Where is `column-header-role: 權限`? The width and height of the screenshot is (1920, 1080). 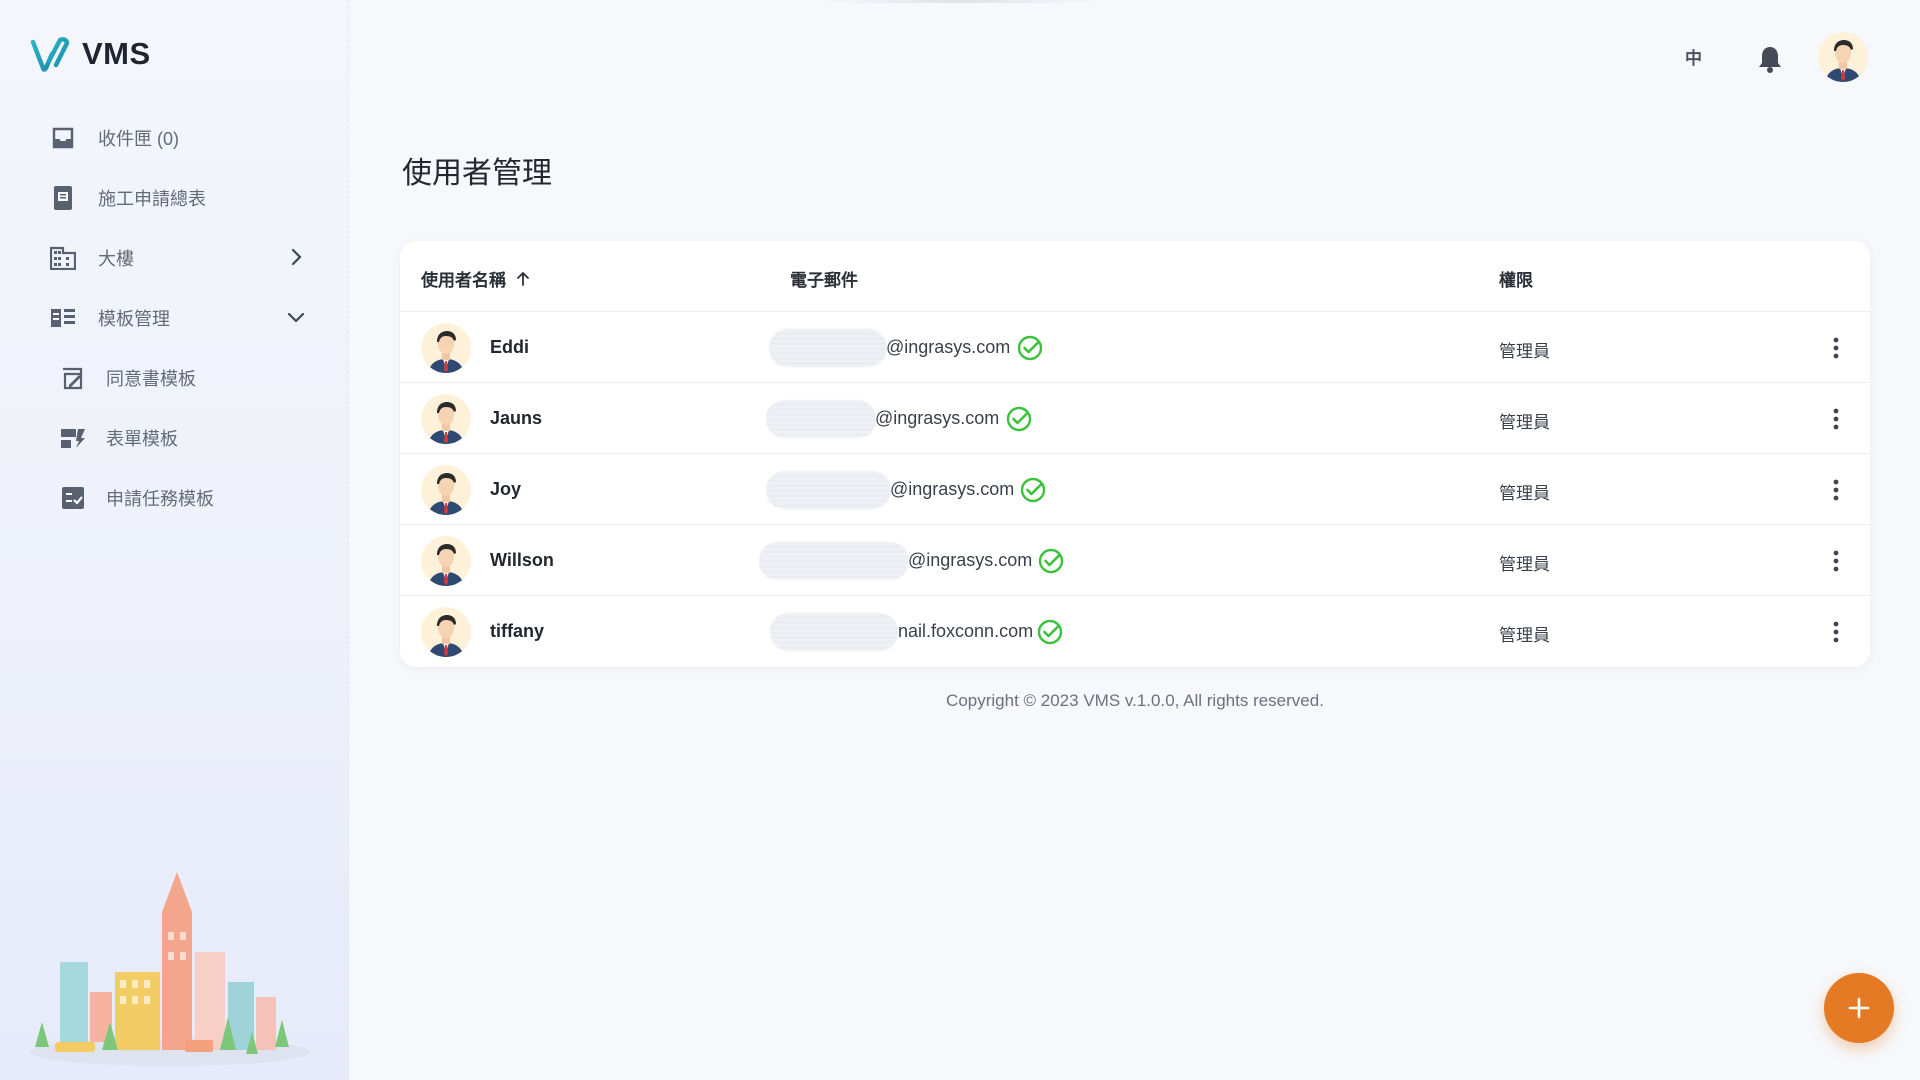
column-header-role: 權限 is located at coordinates (1516, 278).